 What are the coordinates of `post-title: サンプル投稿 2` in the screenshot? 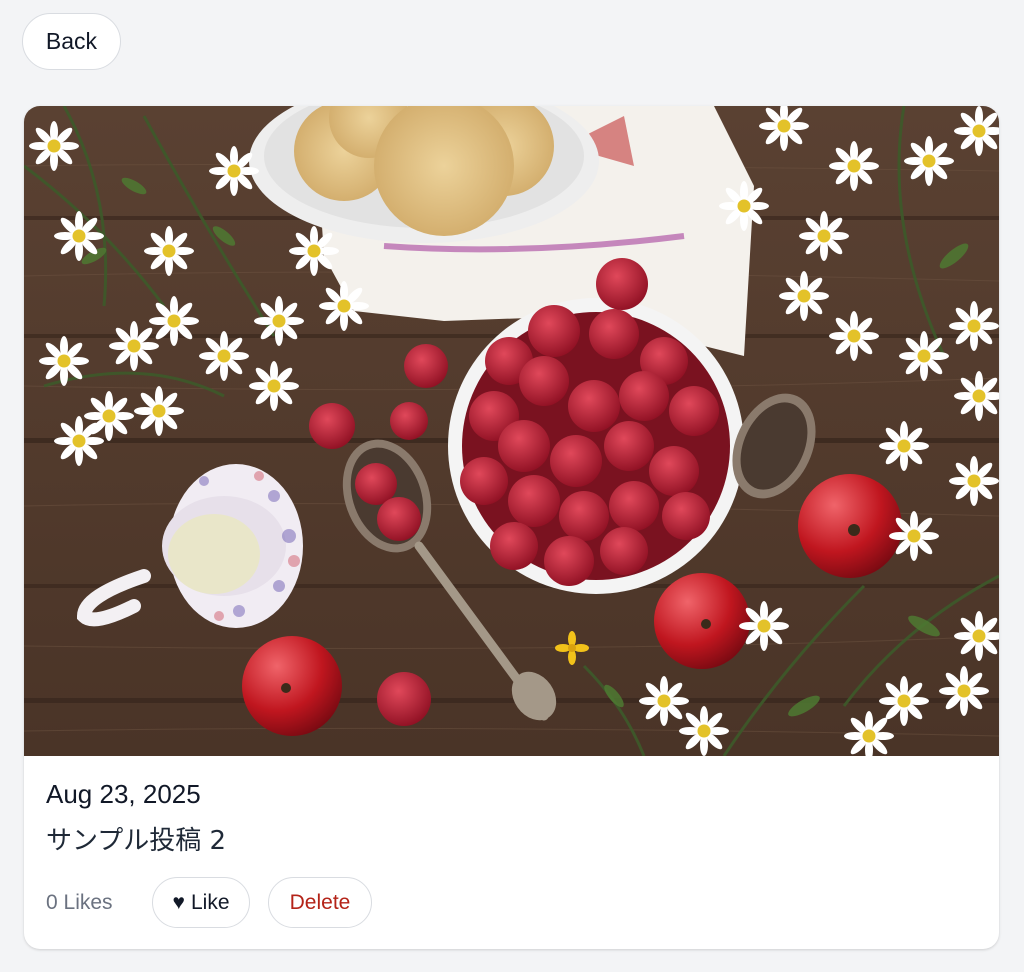 It's located at (136, 841).